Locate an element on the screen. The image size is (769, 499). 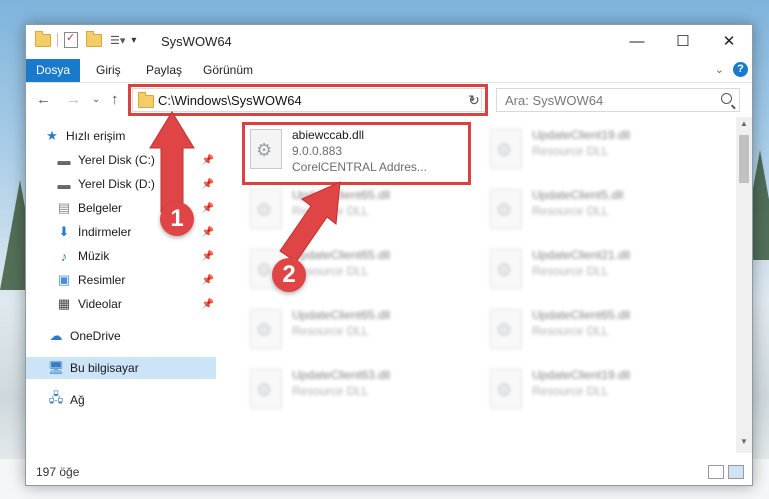
step-2-badge: 2 is located at coordinates (289, 275).